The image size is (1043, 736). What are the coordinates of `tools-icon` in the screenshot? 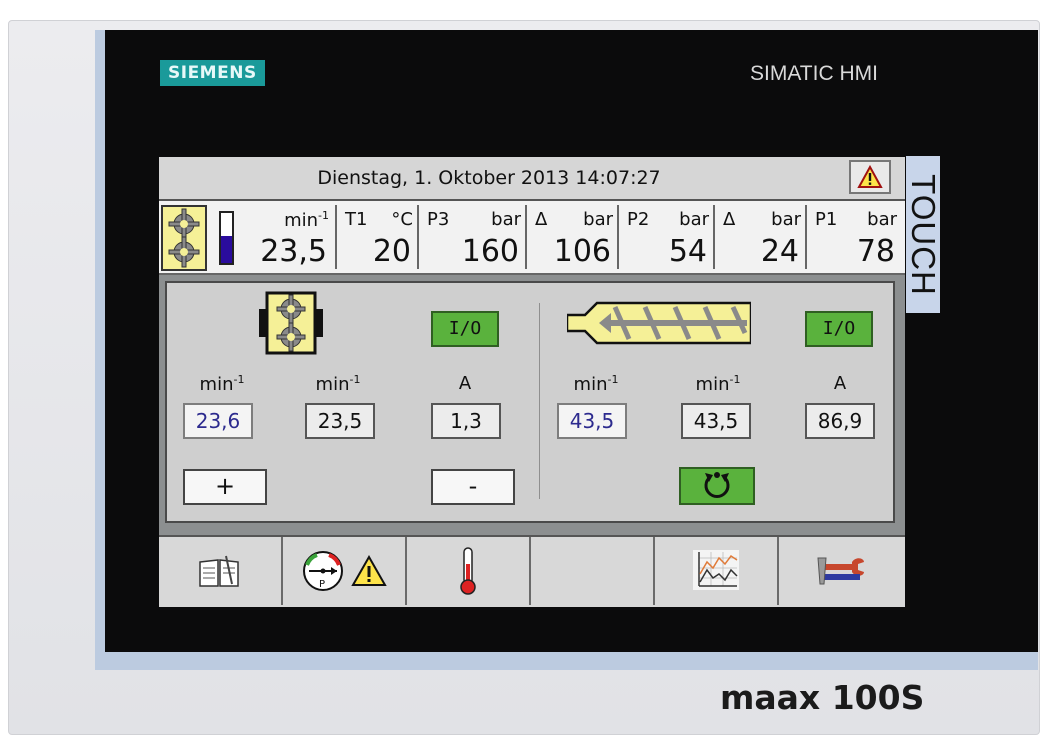 It's located at (840, 571).